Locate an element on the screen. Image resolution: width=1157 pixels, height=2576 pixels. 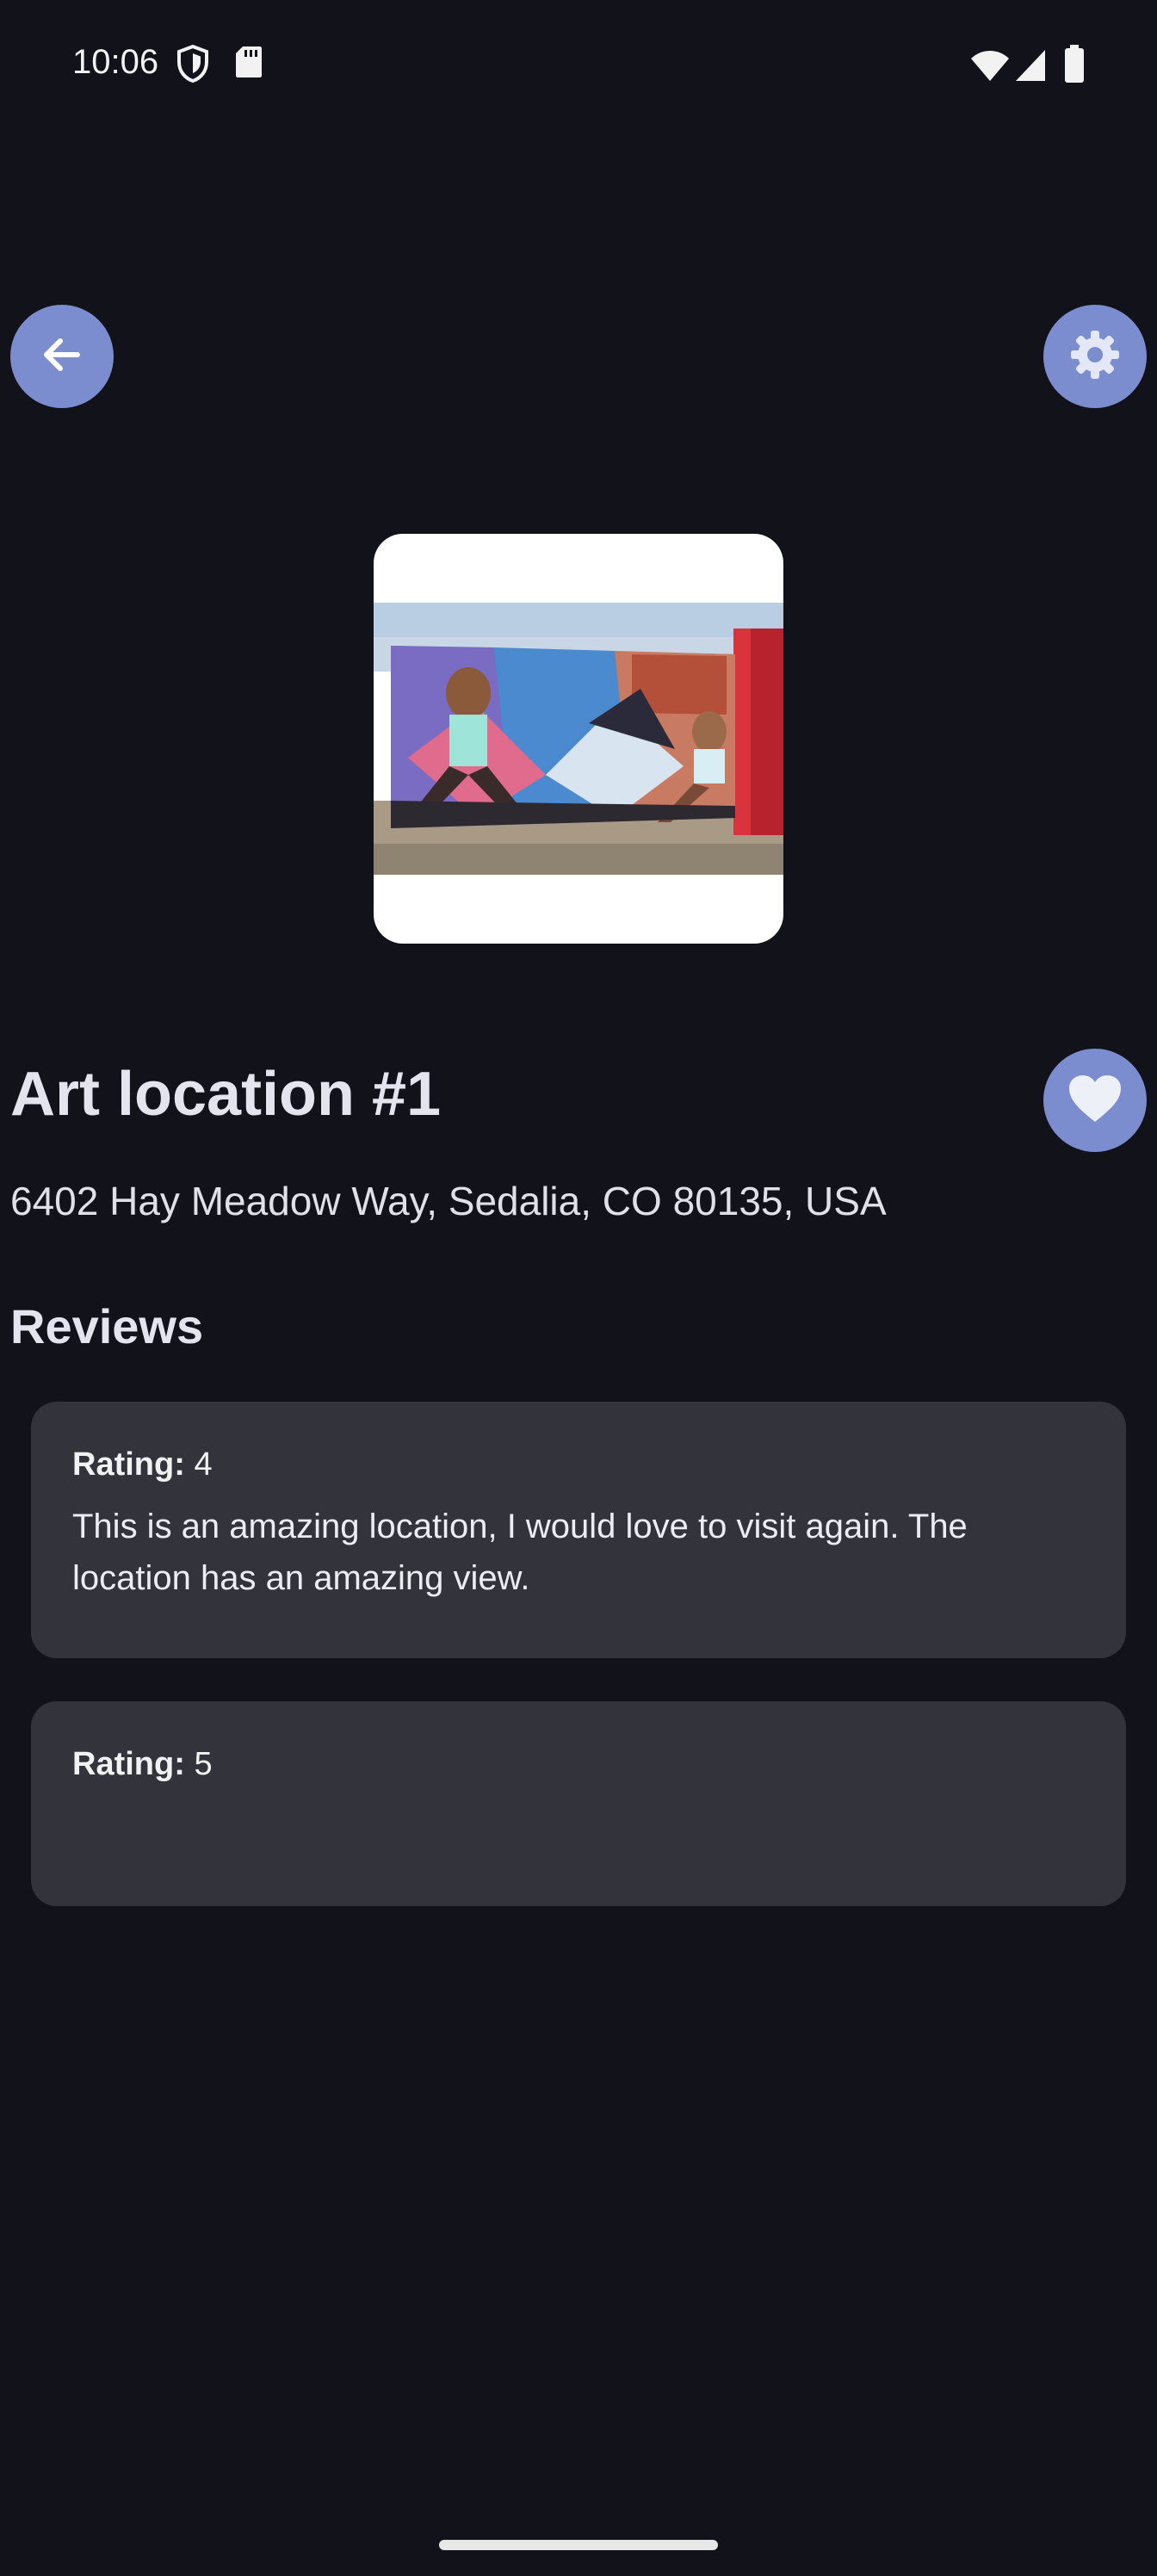
status-bar: 10:06 is located at coordinates (579, 69).